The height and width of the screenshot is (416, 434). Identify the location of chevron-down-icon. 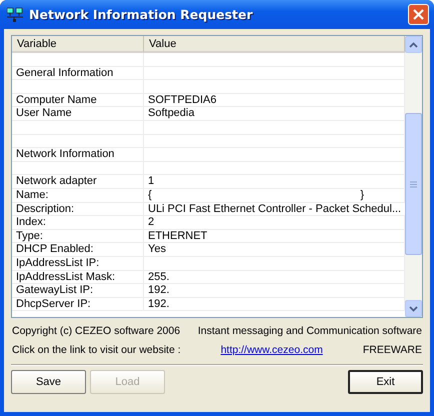
(413, 309).